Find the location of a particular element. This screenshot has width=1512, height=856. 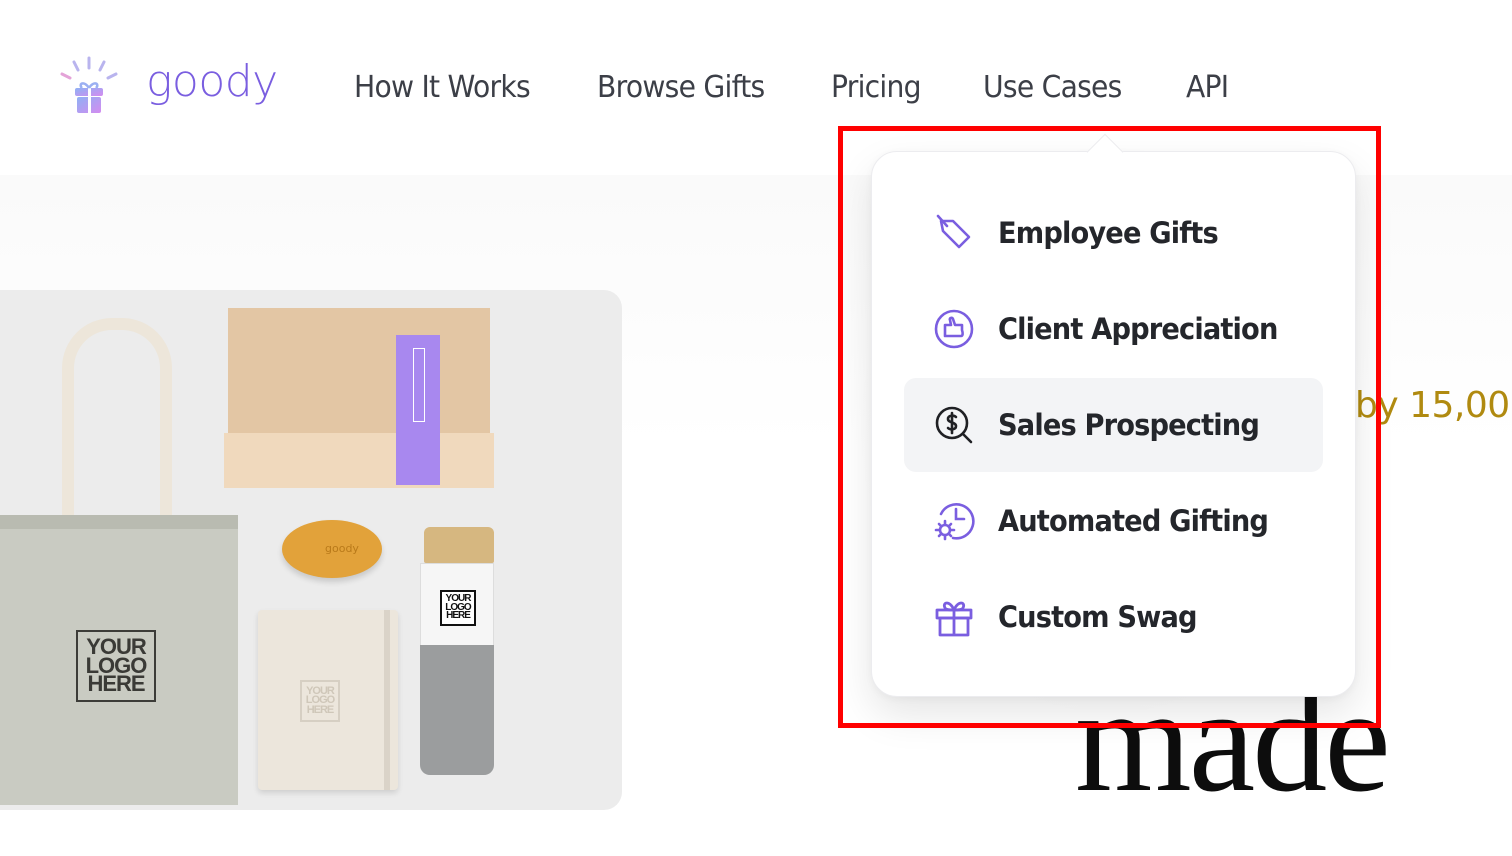

menu-item-custom-swag: Custom Swag is located at coordinates (1113, 617).